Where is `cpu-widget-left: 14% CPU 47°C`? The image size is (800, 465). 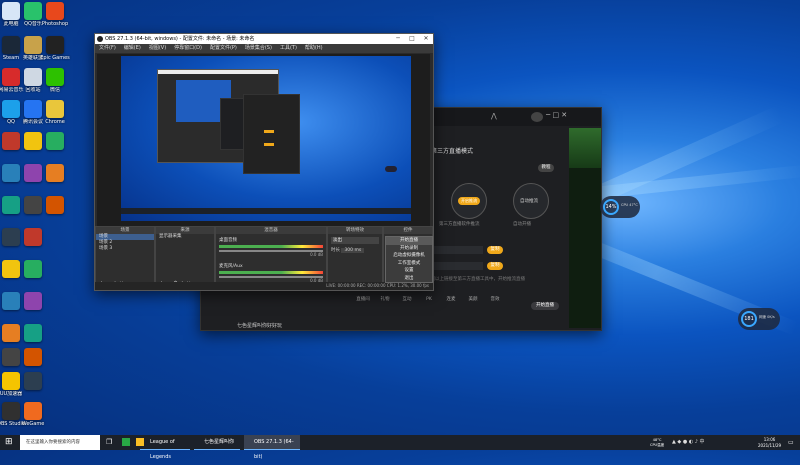 cpu-widget-left: 14% CPU 47°C is located at coordinates (620, 207).